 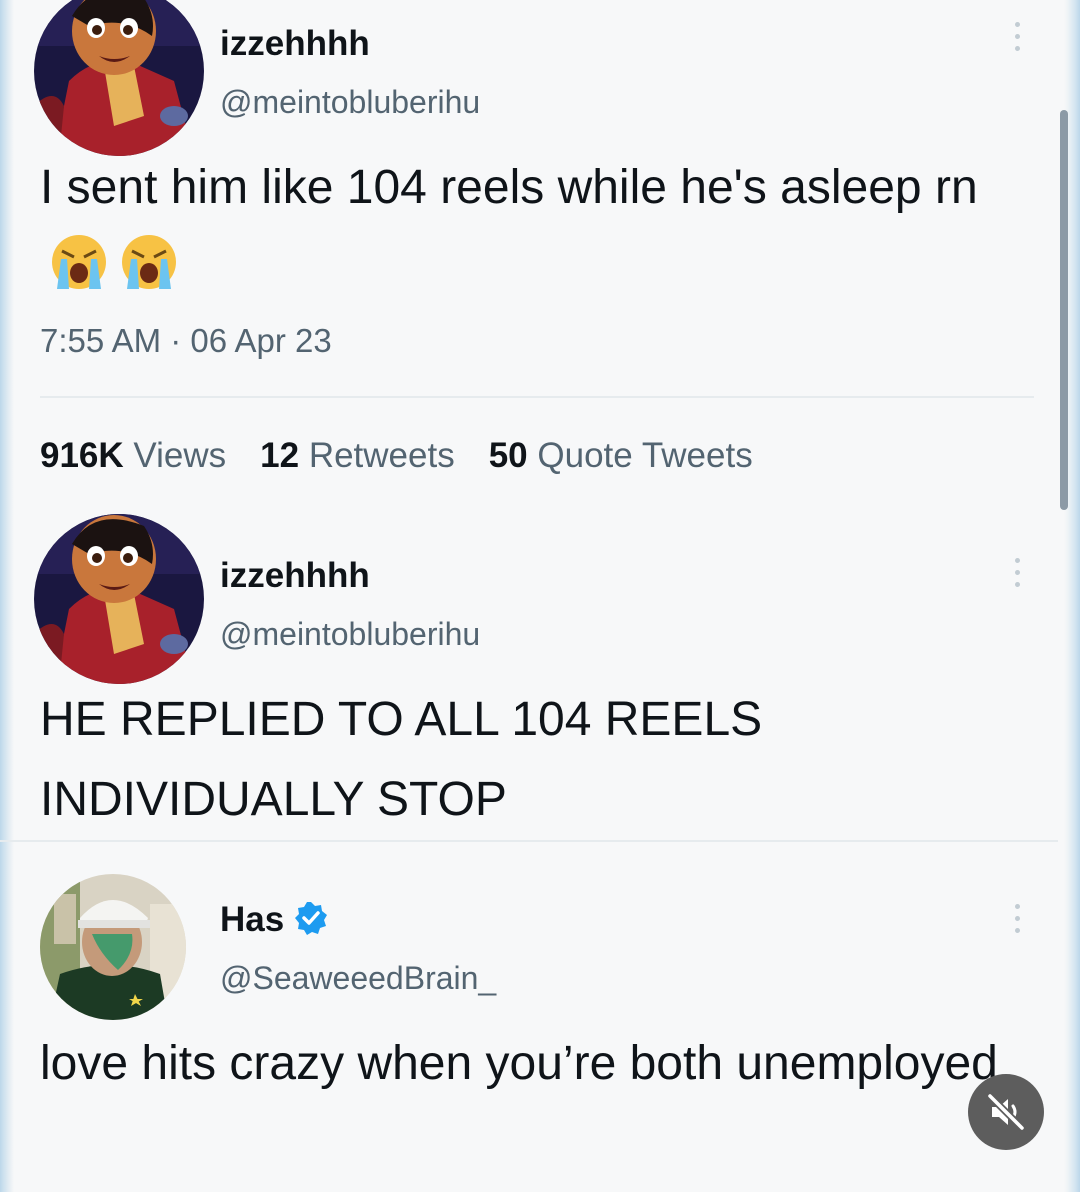 I want to click on user-handle: @SeaweeedBrain_, so click(x=358, y=978).